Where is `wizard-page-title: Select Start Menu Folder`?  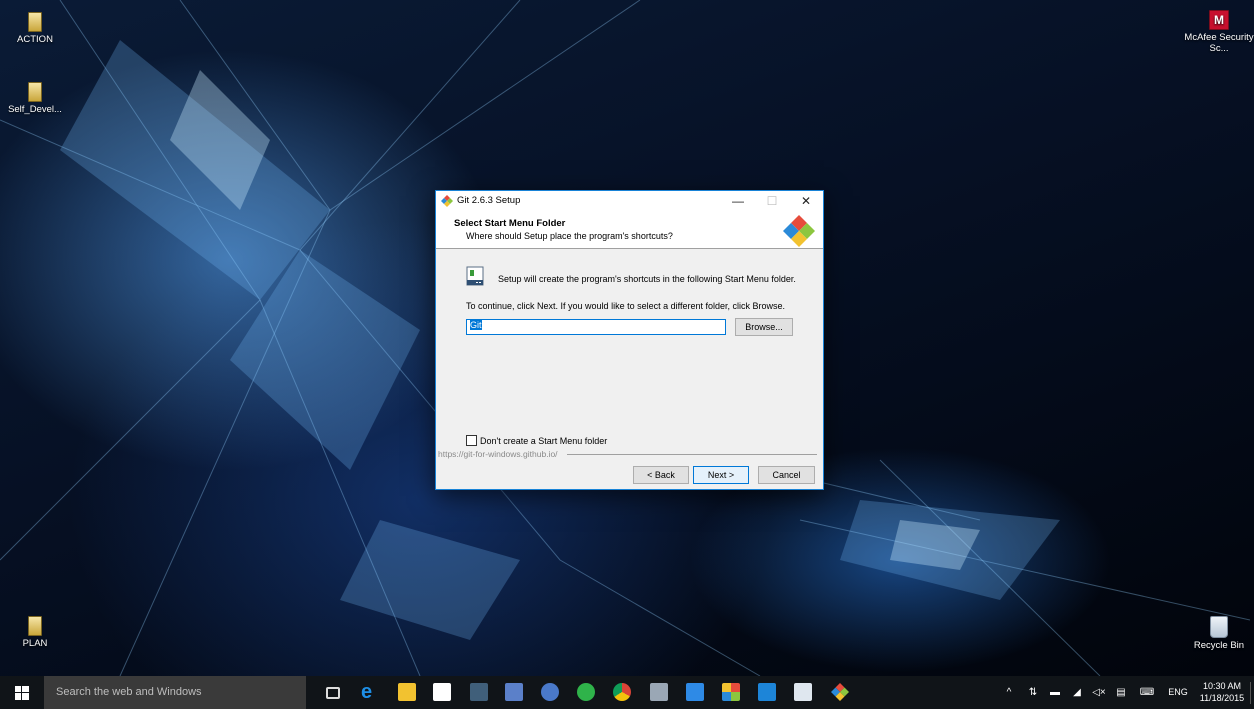 wizard-page-title: Select Start Menu Folder is located at coordinates (510, 223).